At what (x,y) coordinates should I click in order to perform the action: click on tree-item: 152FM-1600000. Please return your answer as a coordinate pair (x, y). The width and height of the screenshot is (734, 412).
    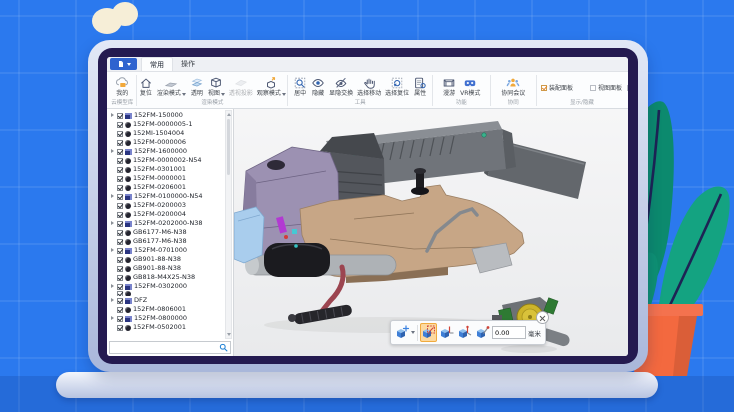
    Looking at the image, I should click on (165, 151).